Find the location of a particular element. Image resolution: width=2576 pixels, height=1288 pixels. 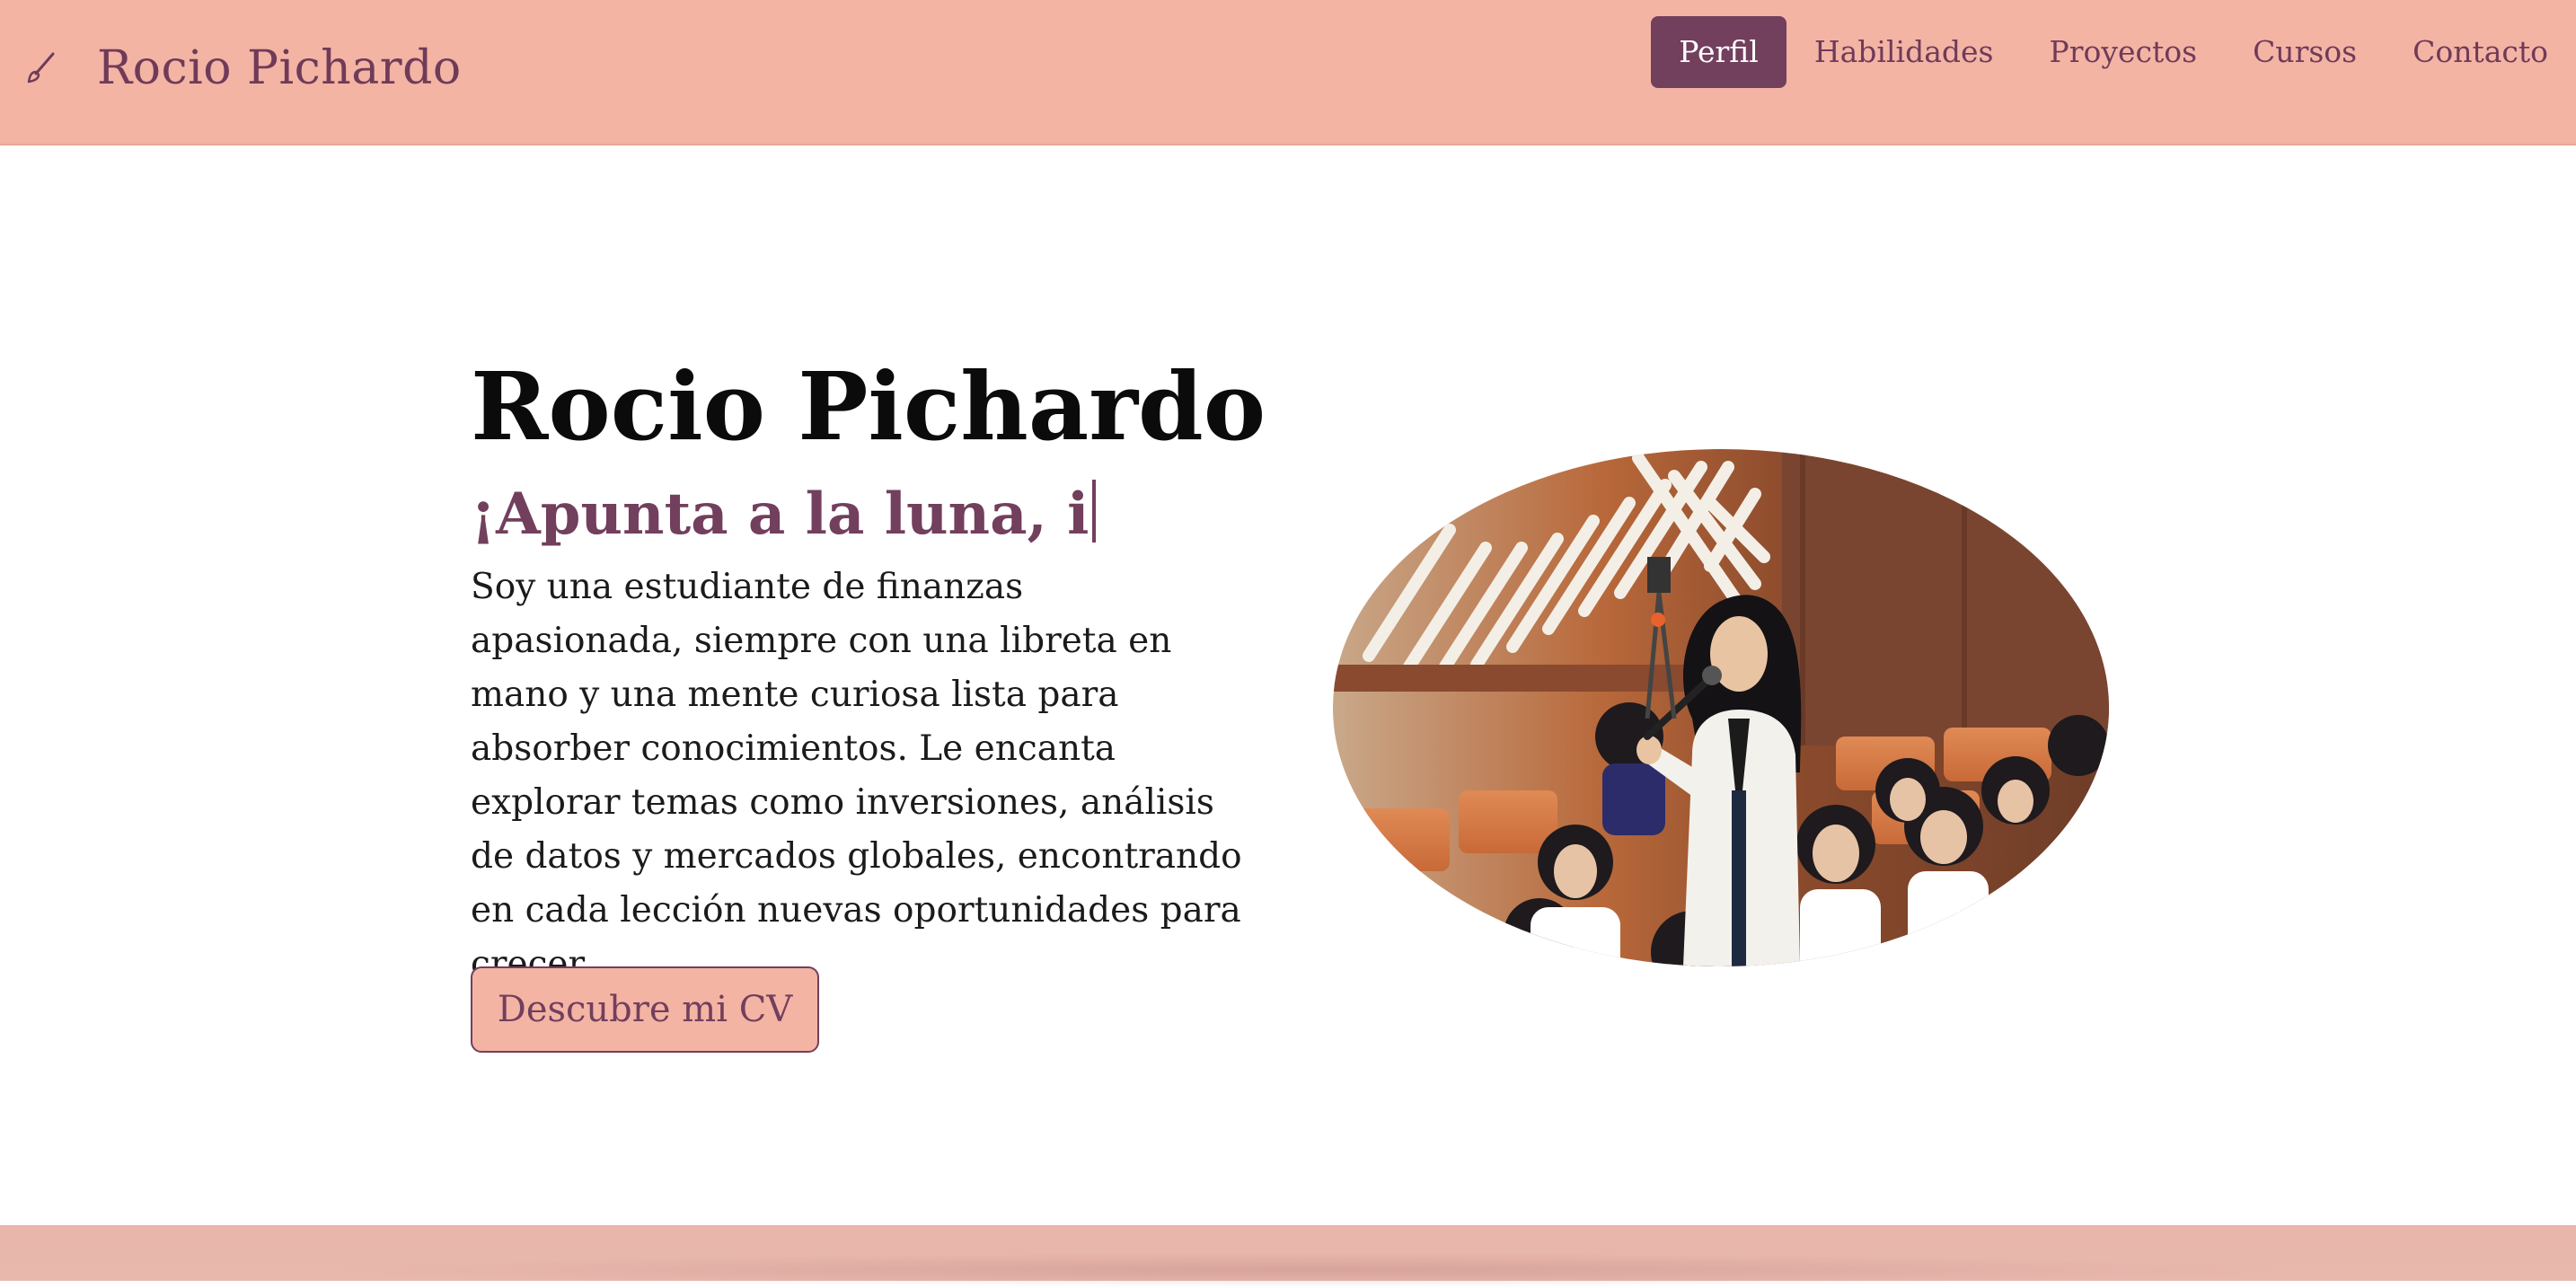

cv-button: Descubre mi CV is located at coordinates (645, 1009).